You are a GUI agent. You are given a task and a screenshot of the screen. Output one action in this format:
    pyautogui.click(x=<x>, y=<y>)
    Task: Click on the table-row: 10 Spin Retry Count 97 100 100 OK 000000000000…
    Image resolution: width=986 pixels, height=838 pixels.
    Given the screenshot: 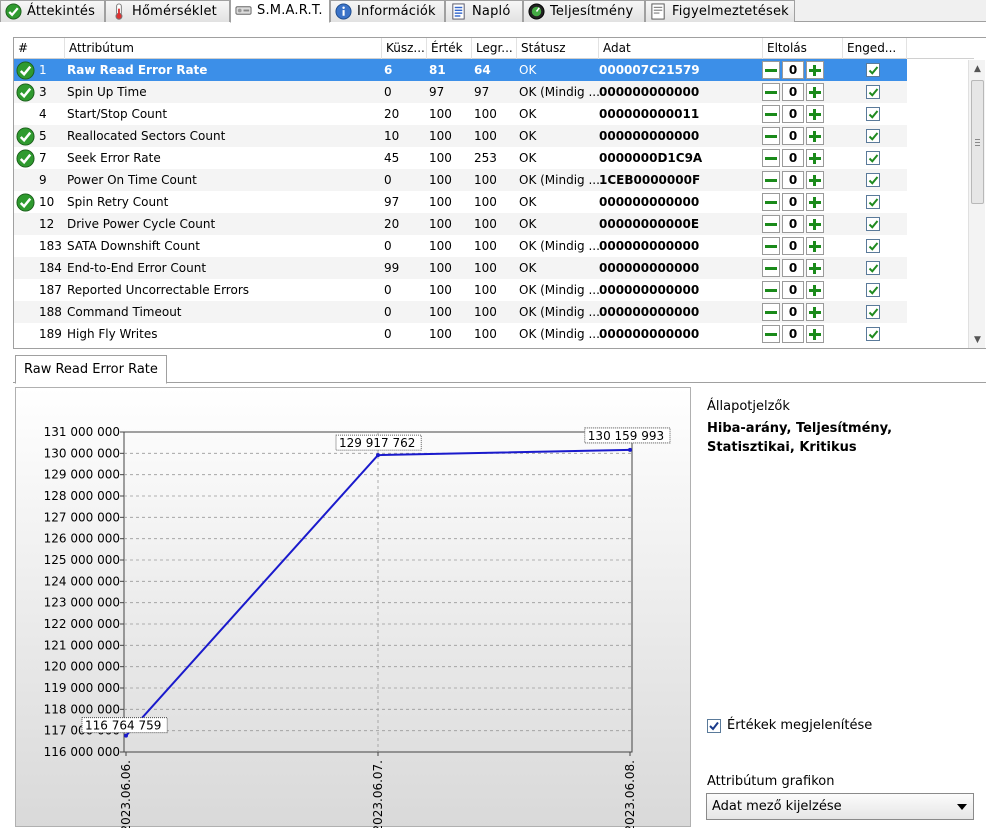 What is the action you would take?
    pyautogui.click(x=460, y=202)
    